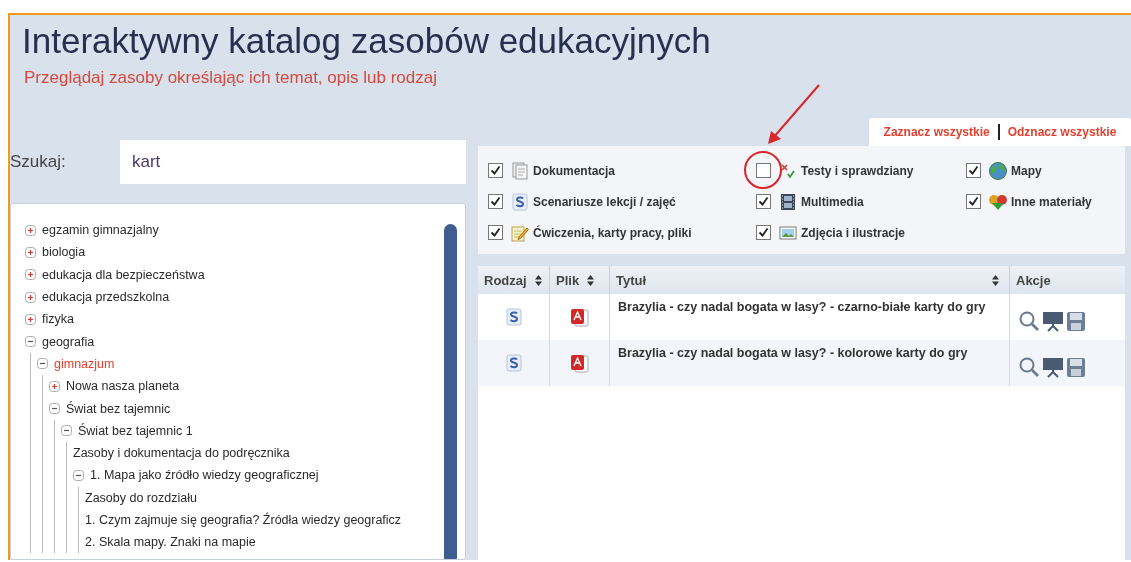  I want to click on tree-item: gimnazjum, so click(84, 363).